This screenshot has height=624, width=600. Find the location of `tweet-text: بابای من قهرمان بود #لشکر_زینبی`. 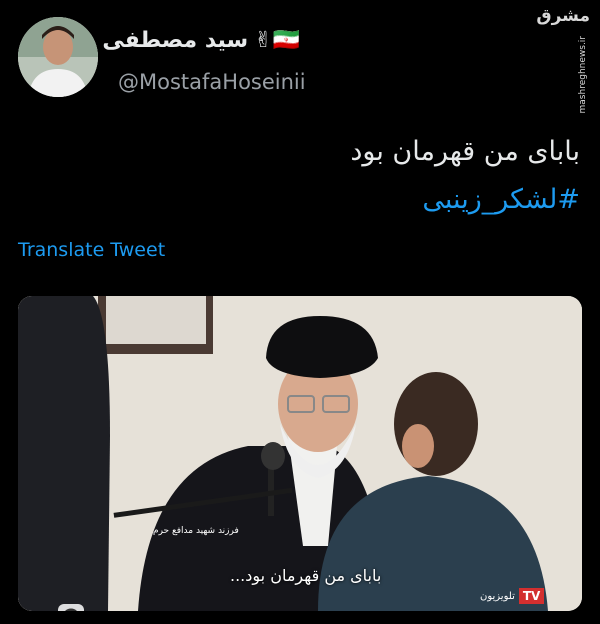

tweet-text: بابای من قهرمان بود #لشکر_زینبی is located at coordinates (465, 176).